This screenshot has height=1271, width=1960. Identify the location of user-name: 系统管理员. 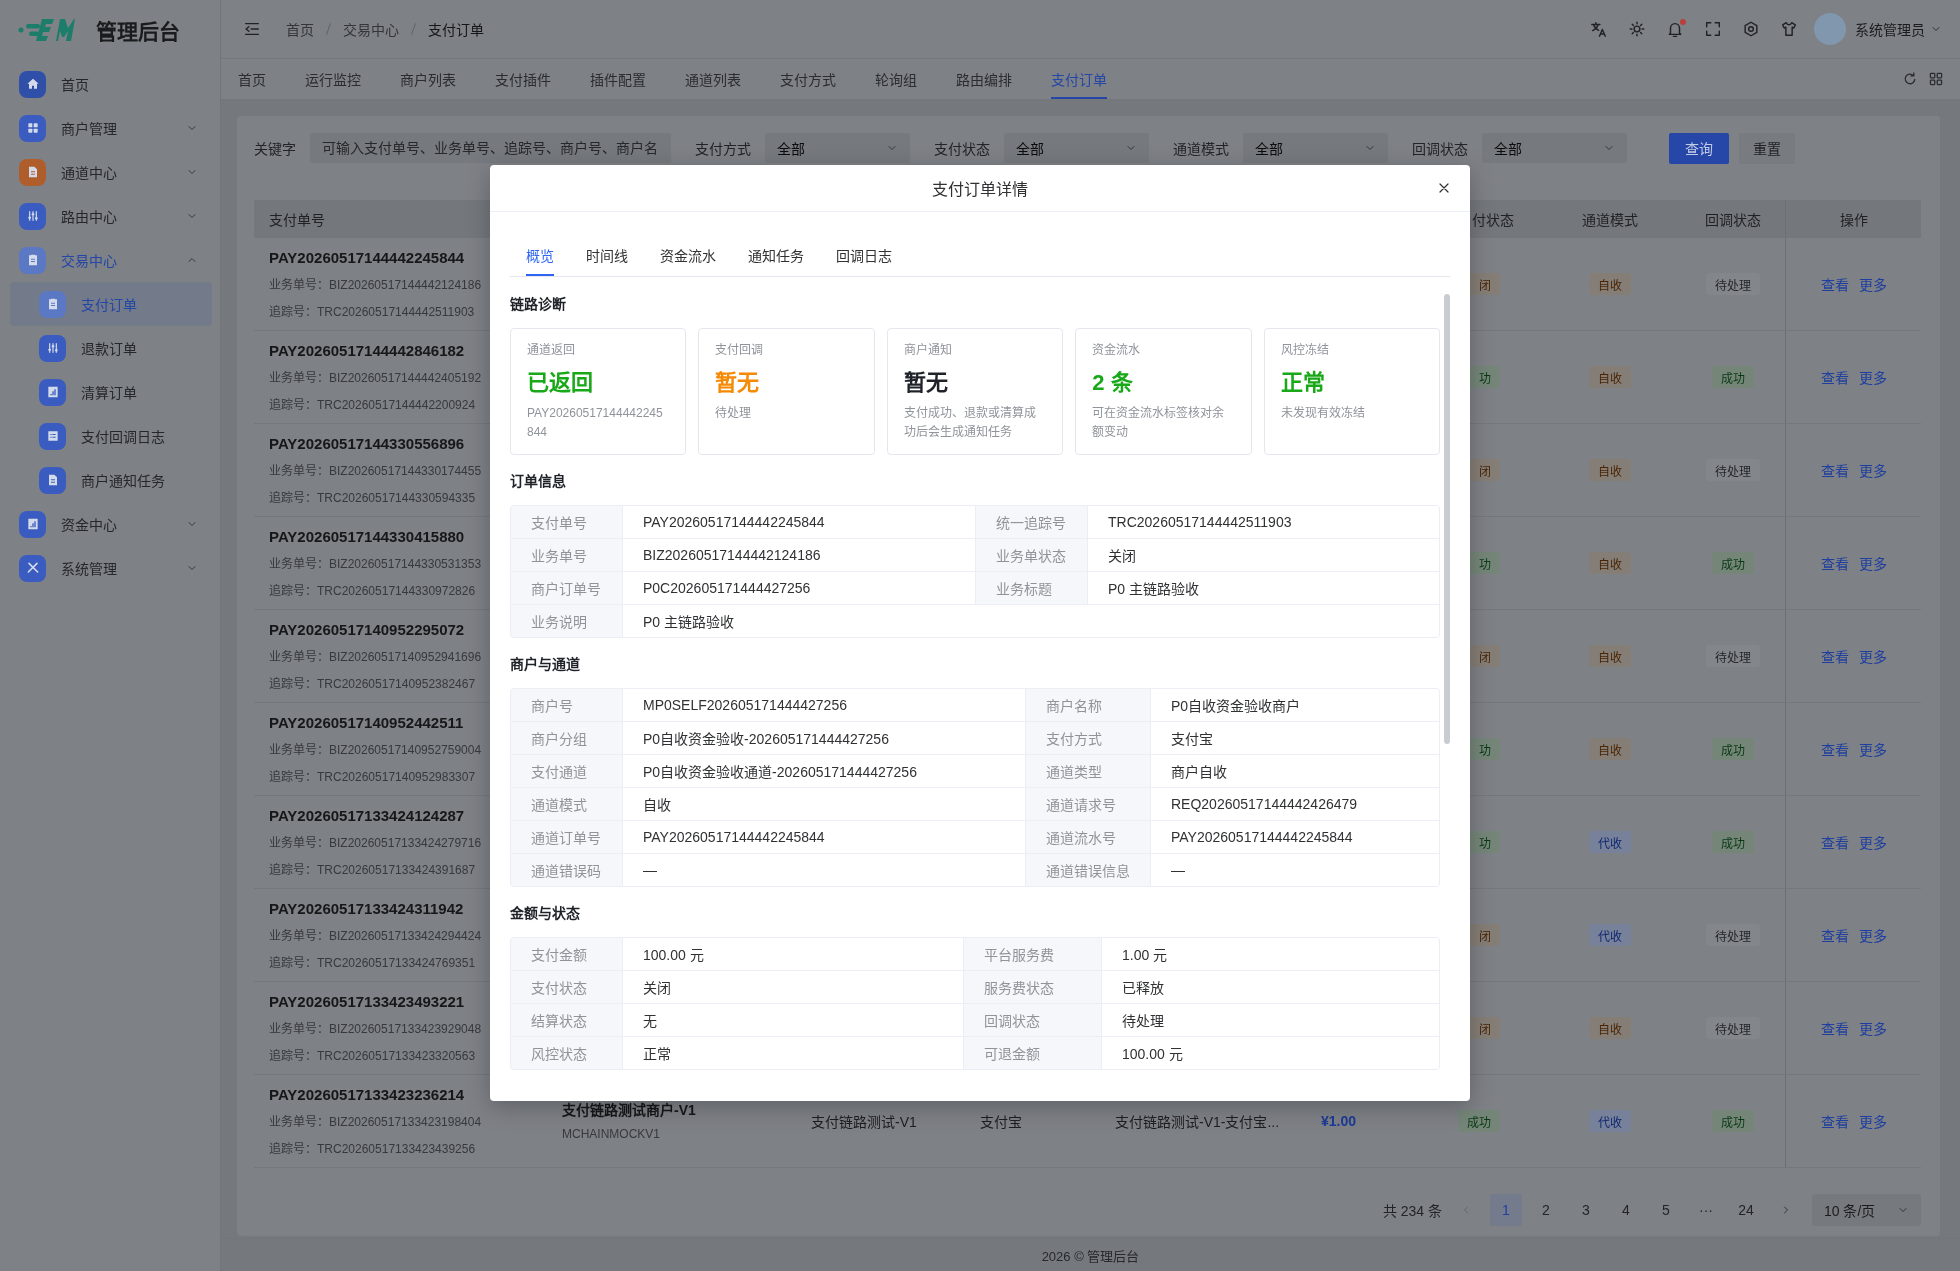
(1890, 29).